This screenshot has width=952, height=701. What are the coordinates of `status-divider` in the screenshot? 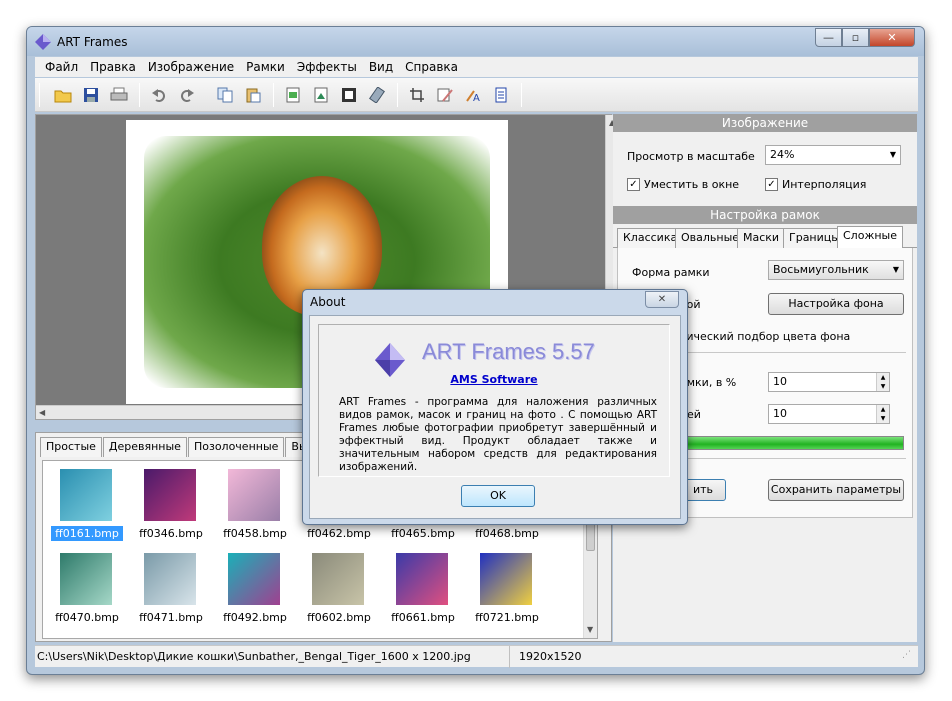 It's located at (509, 657).